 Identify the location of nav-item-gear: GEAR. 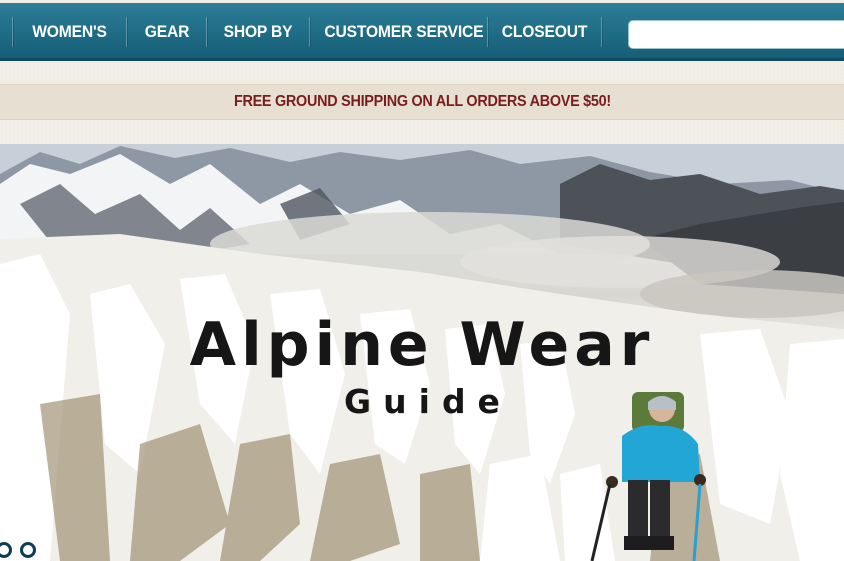
(166, 30).